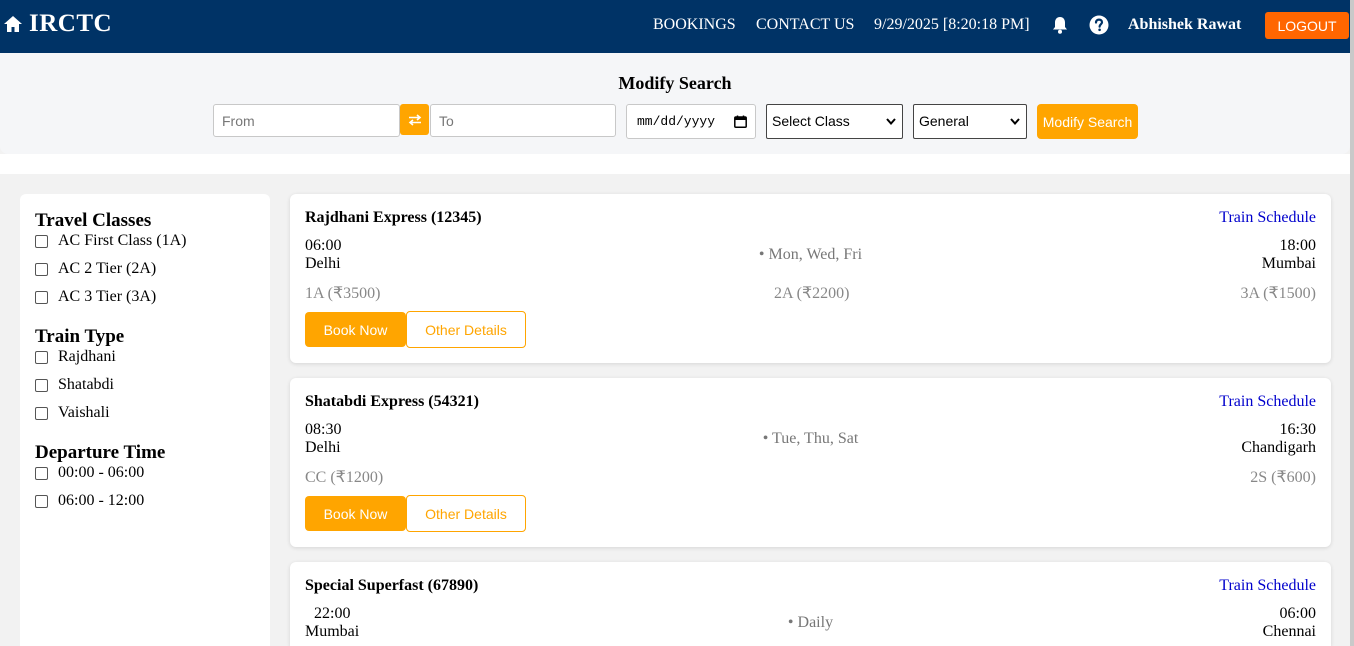 This screenshot has height=646, width=1354. Describe the element at coordinates (810, 622) in the screenshot. I see `running-days: • Daily` at that location.